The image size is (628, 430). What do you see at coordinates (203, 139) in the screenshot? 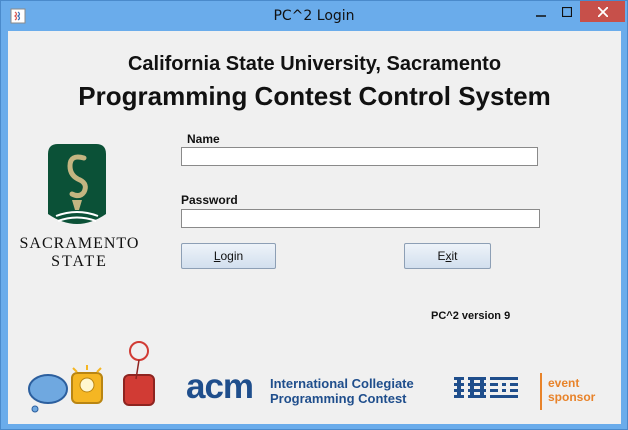
I see `name-label: Name` at bounding box center [203, 139].